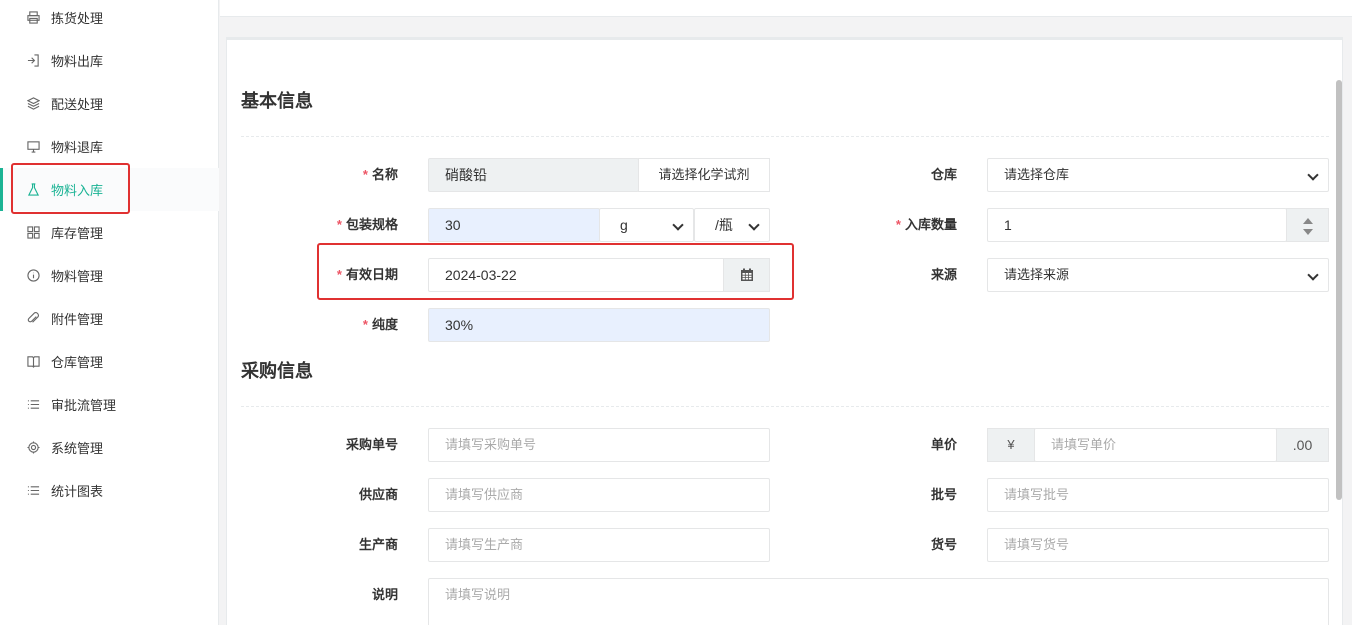 The width and height of the screenshot is (1352, 625). What do you see at coordinates (926, 224) in the screenshot?
I see `quantity-label: * 入库数量` at bounding box center [926, 224].